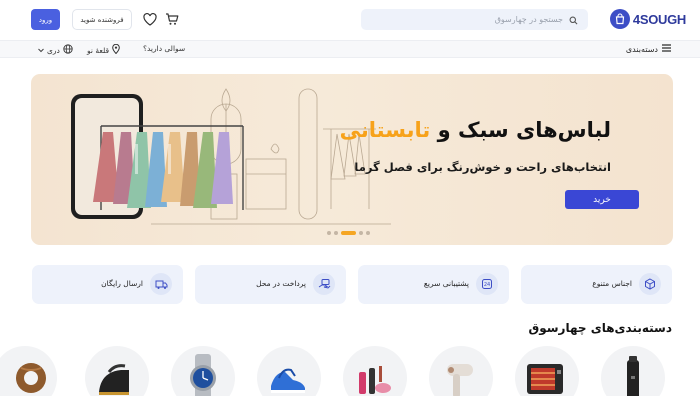 Image resolution: width=700 pixels, height=396 pixels. I want to click on truck-icon, so click(161, 284).